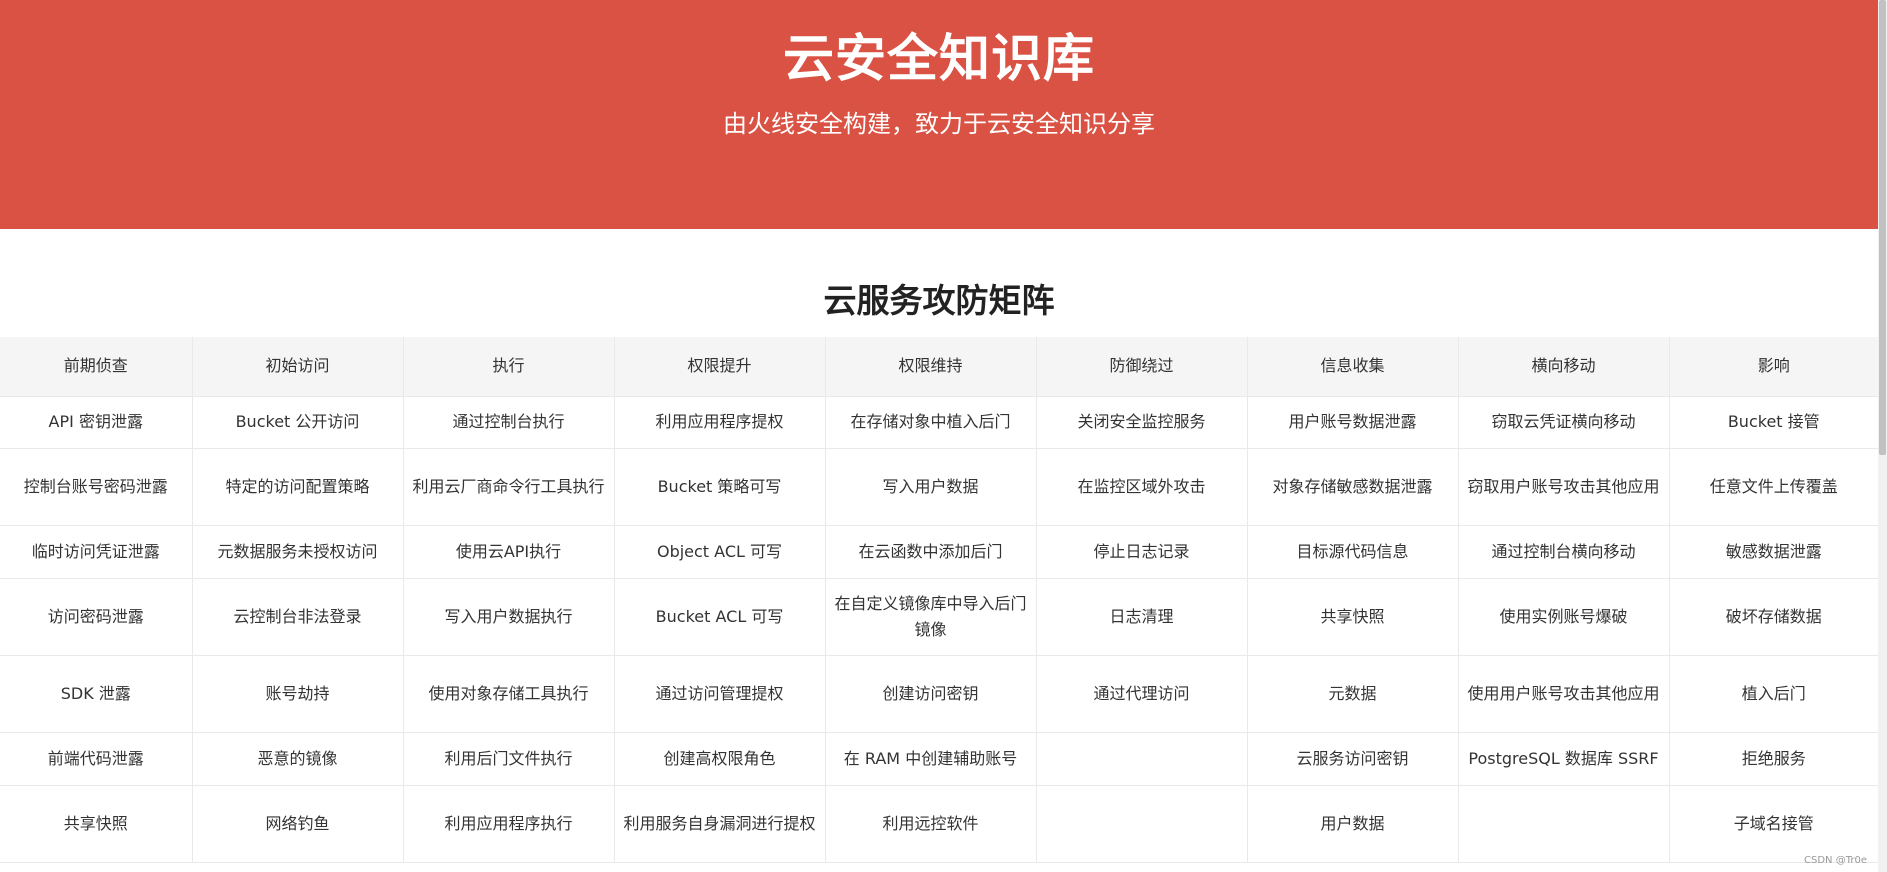 The image size is (1887, 872). Describe the element at coordinates (1564, 422) in the screenshot. I see `matrix-cell: 窃取云凭证横向移动` at that location.